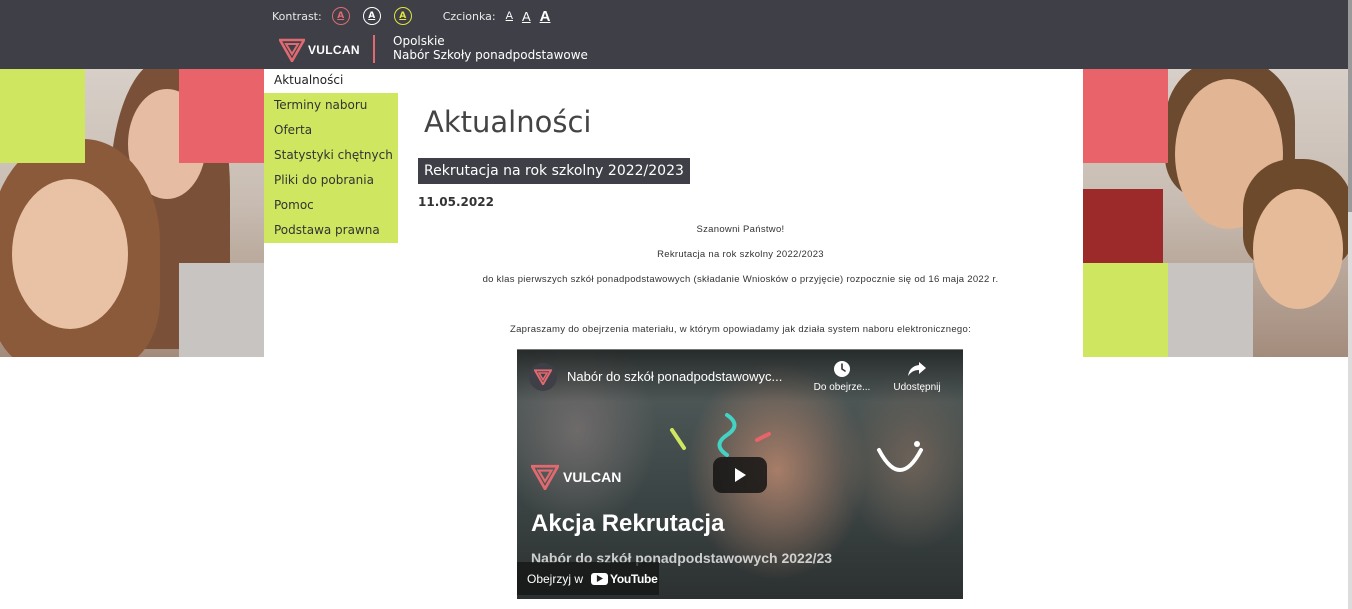 The image size is (1352, 609). Describe the element at coordinates (331, 105) in the screenshot. I see `sidebar-item-terminy-naboru: Terminy naboru` at that location.